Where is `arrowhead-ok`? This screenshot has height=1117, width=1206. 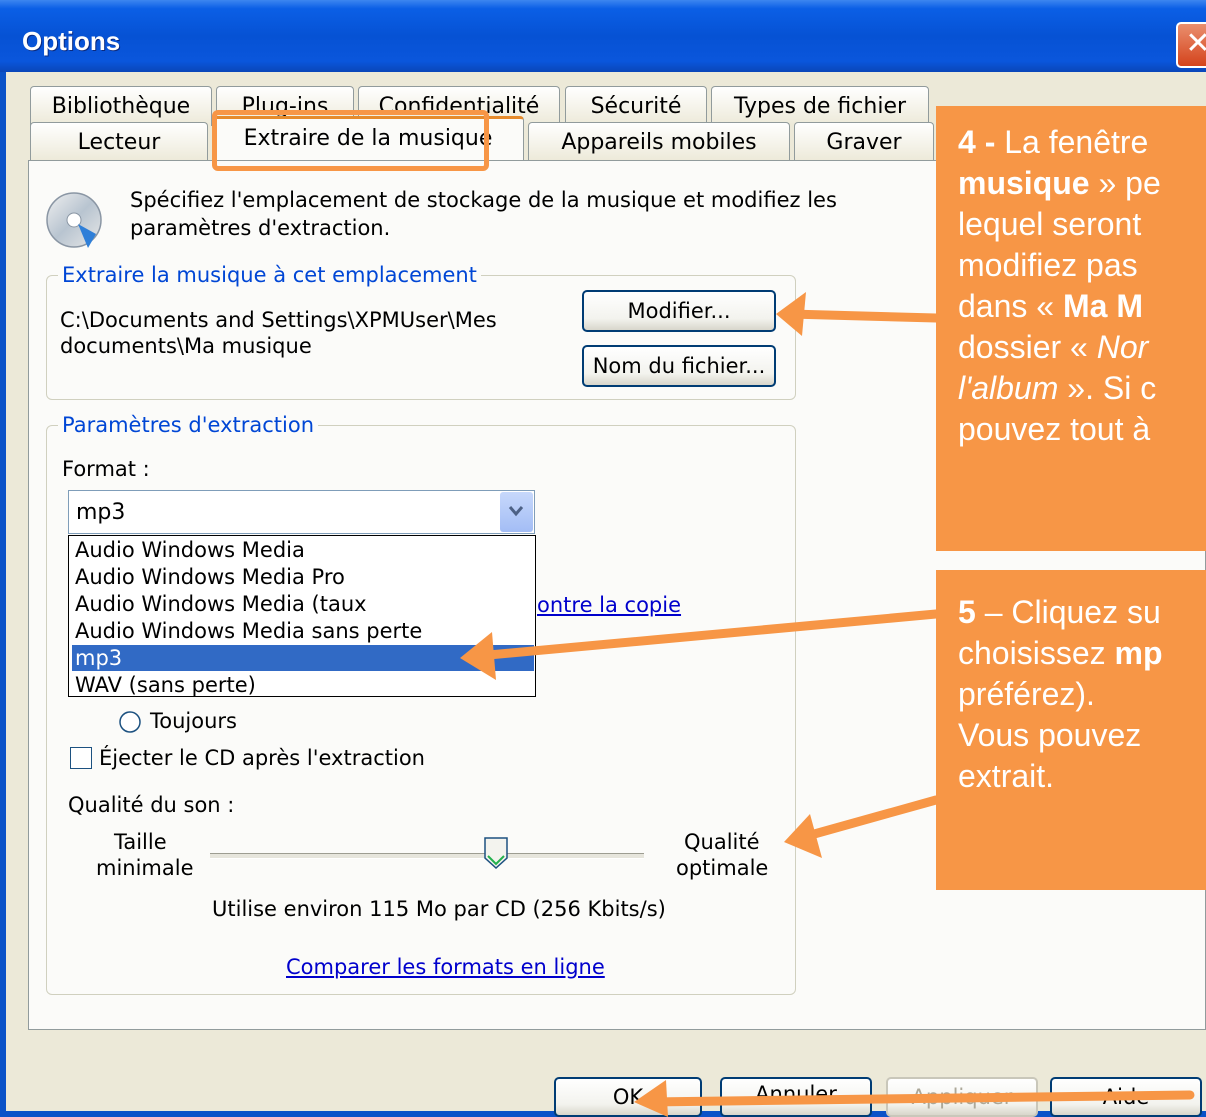 arrowhead-ok is located at coordinates (651, 1098).